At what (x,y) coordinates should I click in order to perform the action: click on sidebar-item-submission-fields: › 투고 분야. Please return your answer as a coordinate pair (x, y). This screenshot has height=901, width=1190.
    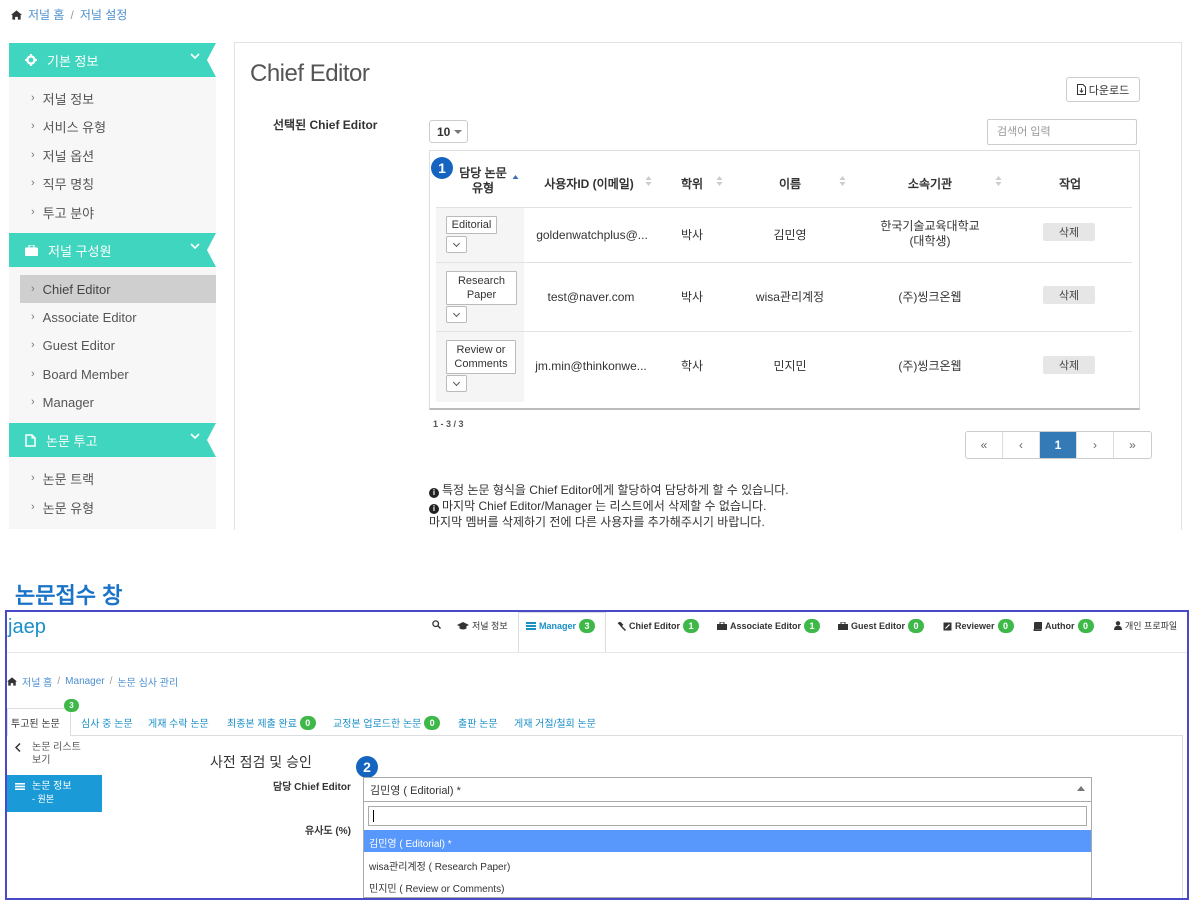
    Looking at the image, I should click on (112, 212).